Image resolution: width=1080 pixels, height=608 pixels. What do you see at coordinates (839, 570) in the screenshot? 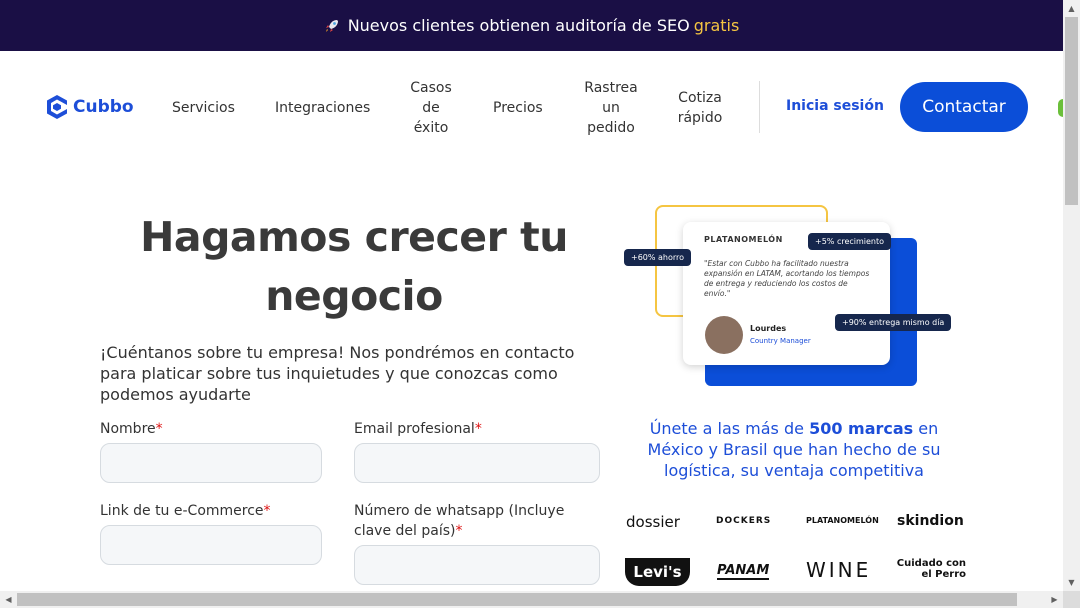
I see `brand-logo-wine: WINE` at bounding box center [839, 570].